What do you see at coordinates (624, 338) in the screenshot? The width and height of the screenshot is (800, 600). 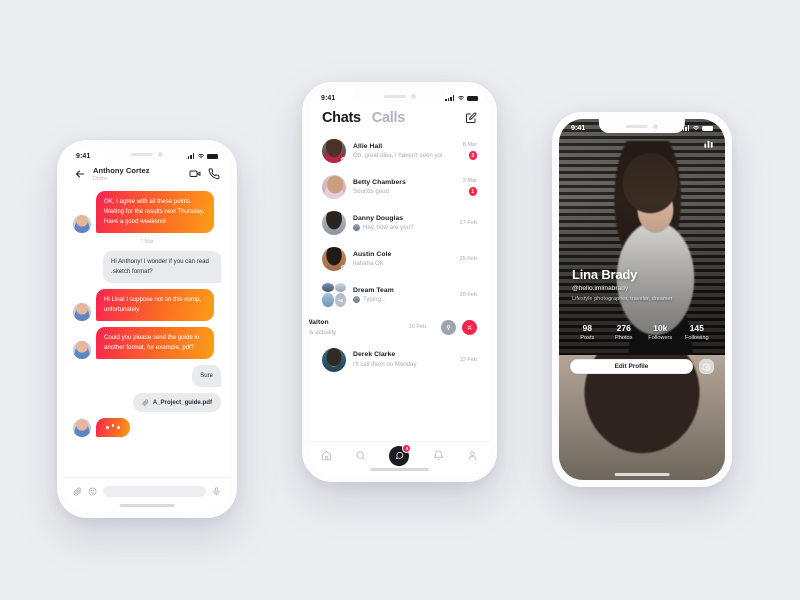 I see `stat-label: Photos` at bounding box center [624, 338].